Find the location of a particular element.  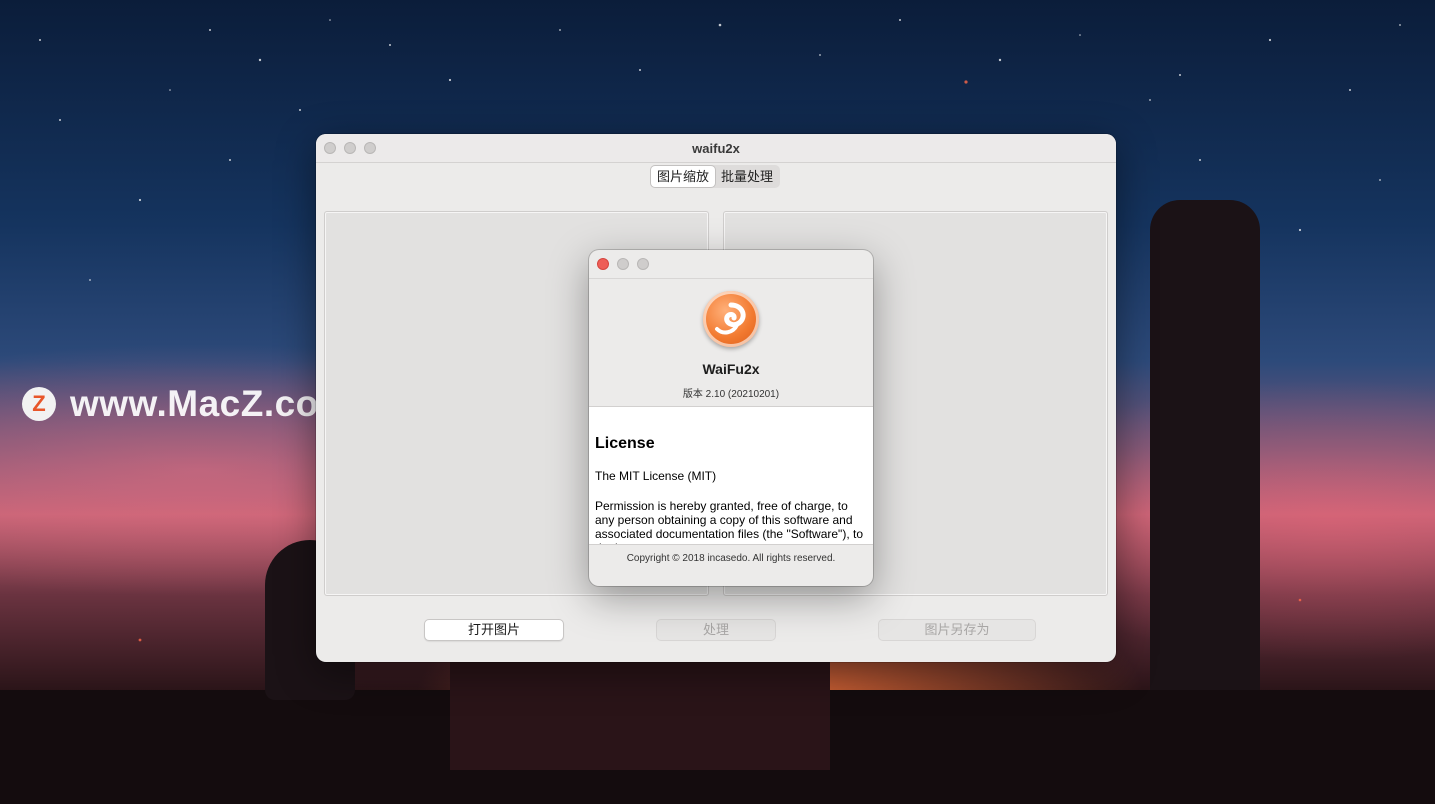

about-minimize-button is located at coordinates (623, 264).